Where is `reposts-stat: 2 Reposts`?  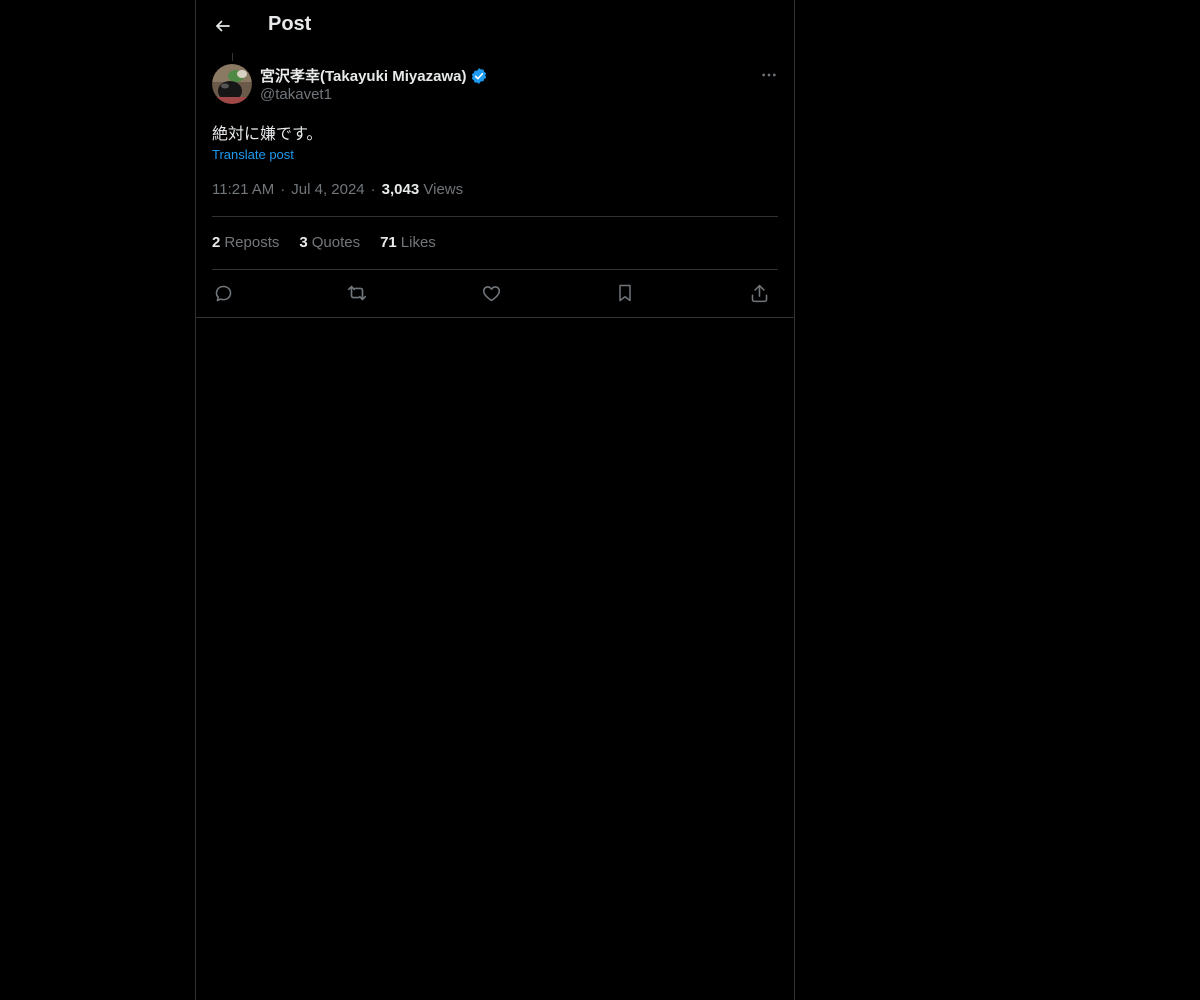 reposts-stat: 2 Reposts is located at coordinates (245, 242).